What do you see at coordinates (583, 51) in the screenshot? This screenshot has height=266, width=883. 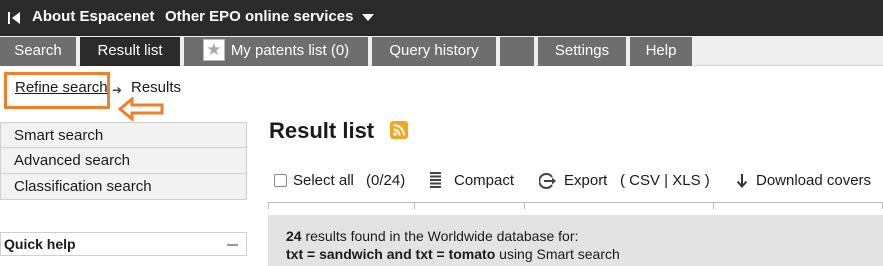 I see `tab-settings: Settings` at bounding box center [583, 51].